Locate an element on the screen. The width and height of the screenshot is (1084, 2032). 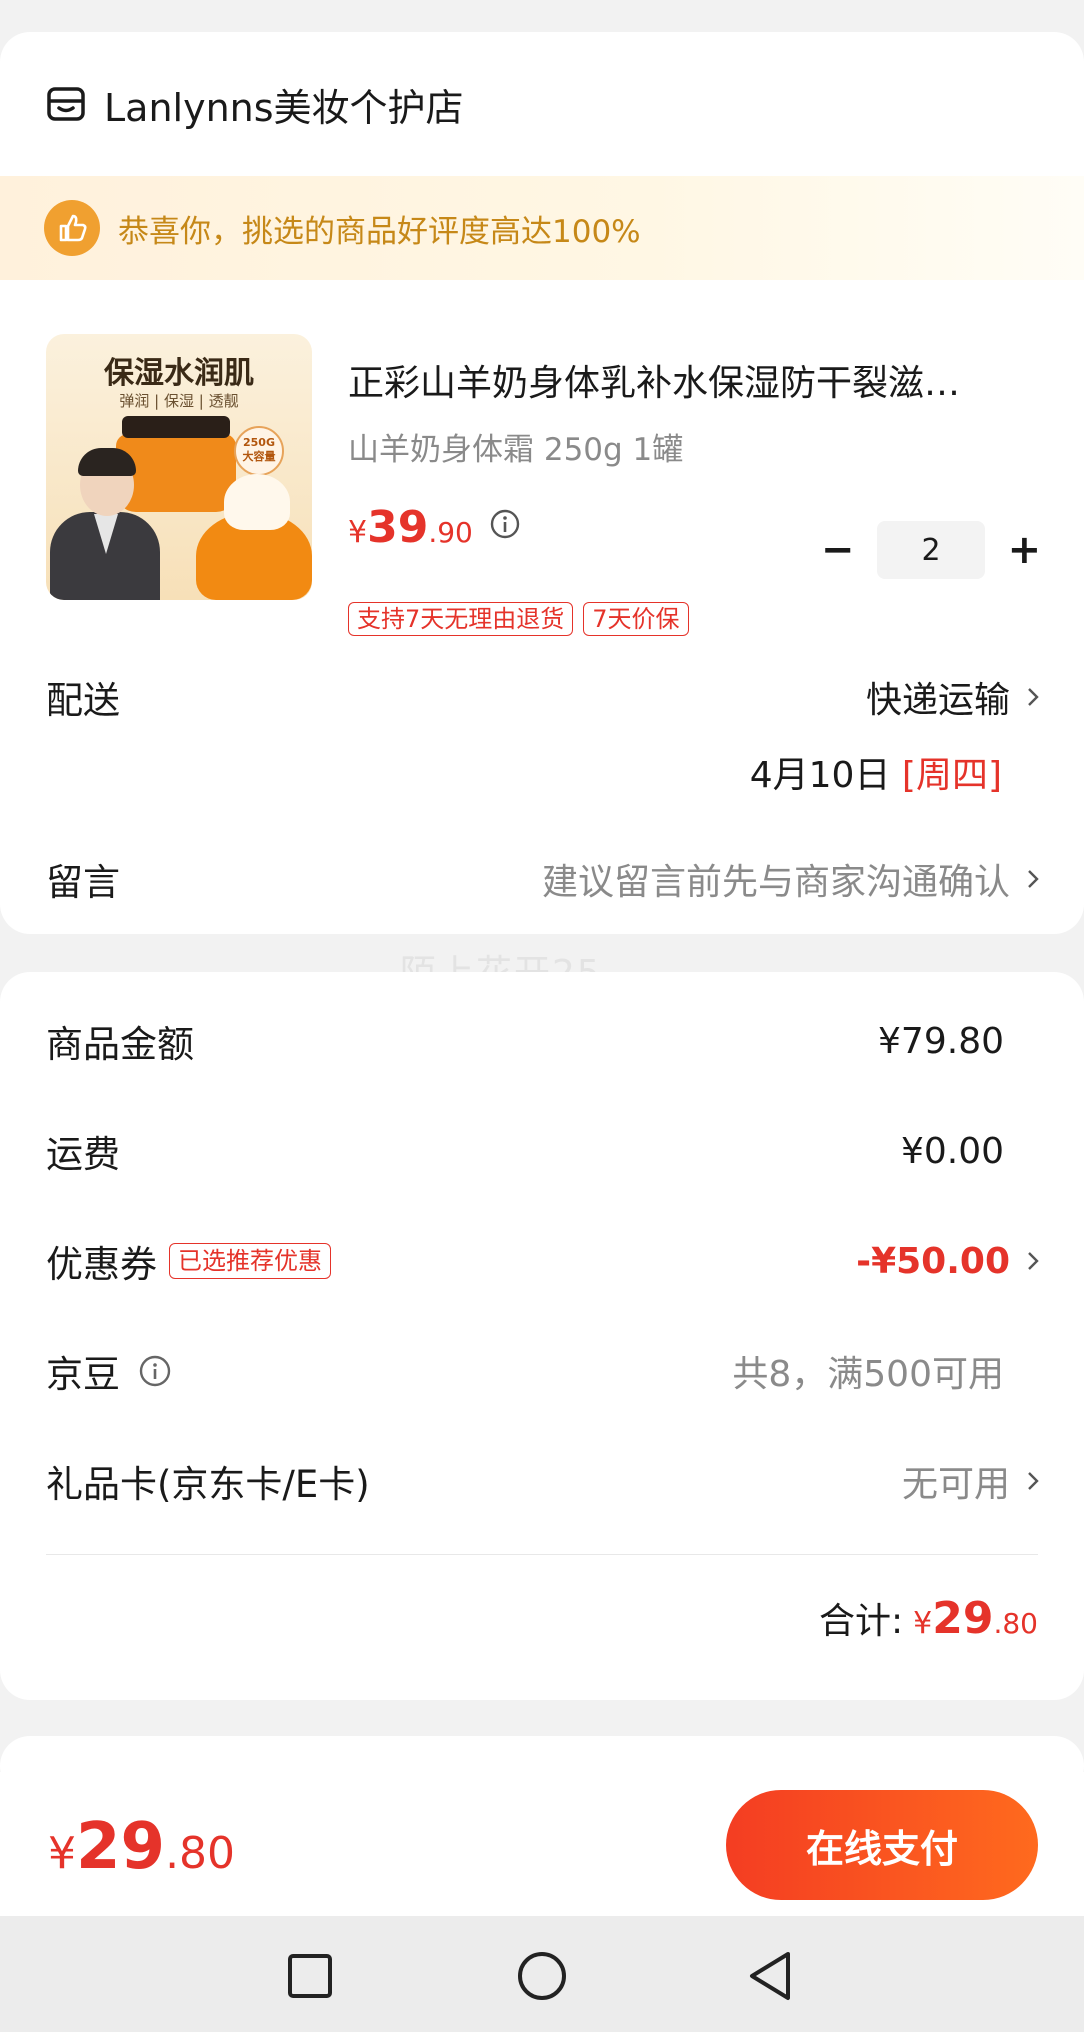
delivery-date: 4月10日 [周四] is located at coordinates (876, 772).